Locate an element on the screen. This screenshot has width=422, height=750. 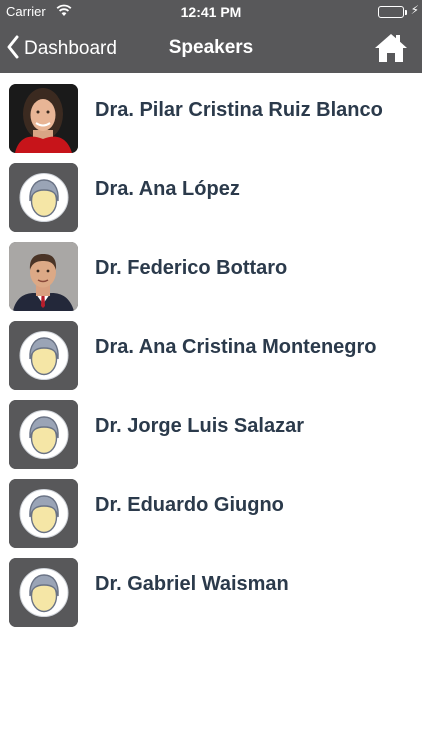
speaker-name: Dra. Pilar Cristina Ruiz Blanco is located at coordinates (239, 110).